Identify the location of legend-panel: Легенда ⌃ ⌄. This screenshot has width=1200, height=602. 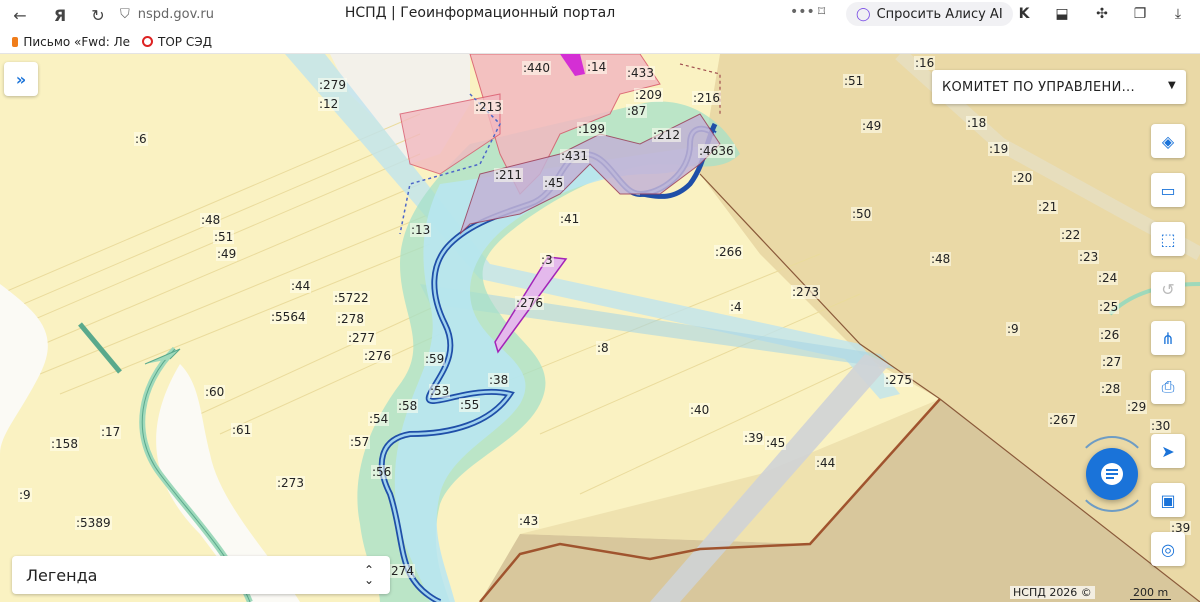
(201, 575).